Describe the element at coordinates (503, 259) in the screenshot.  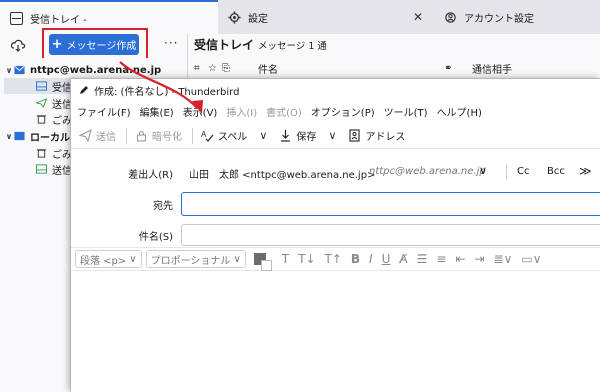
I see `align-icon: ≣∨` at that location.